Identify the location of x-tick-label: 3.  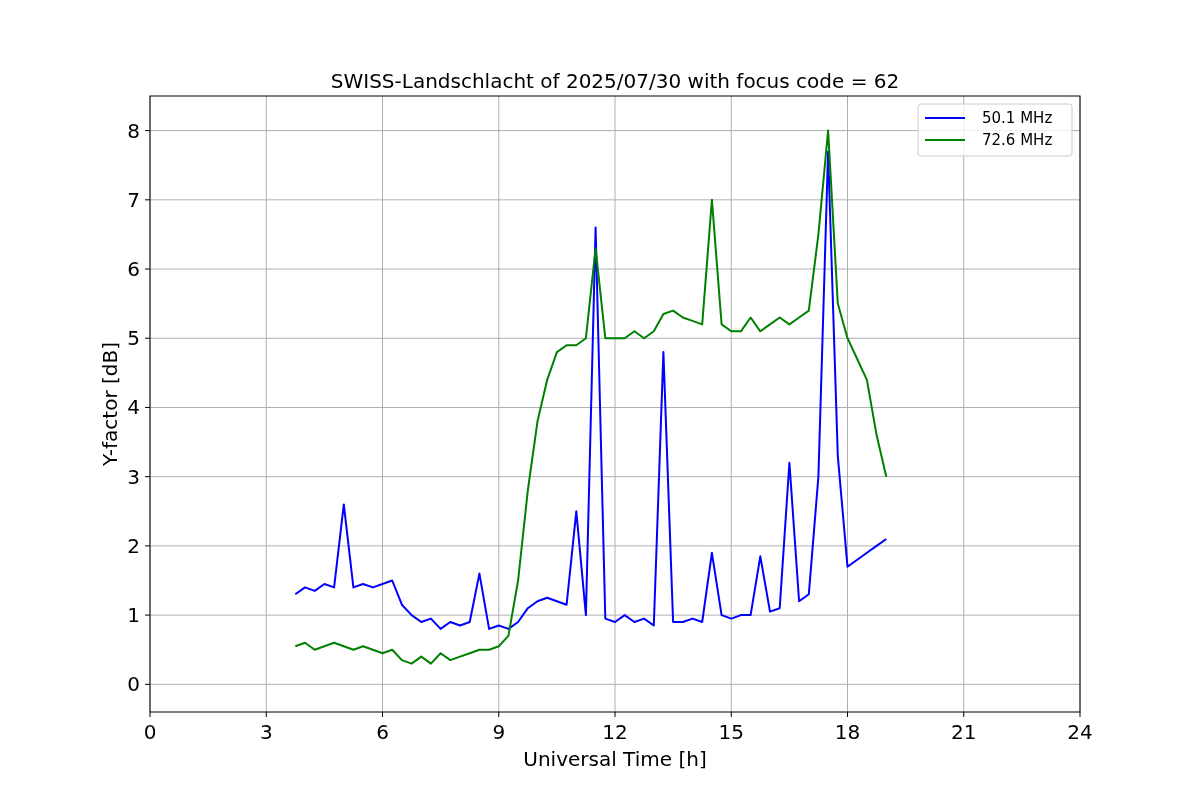
(266, 732).